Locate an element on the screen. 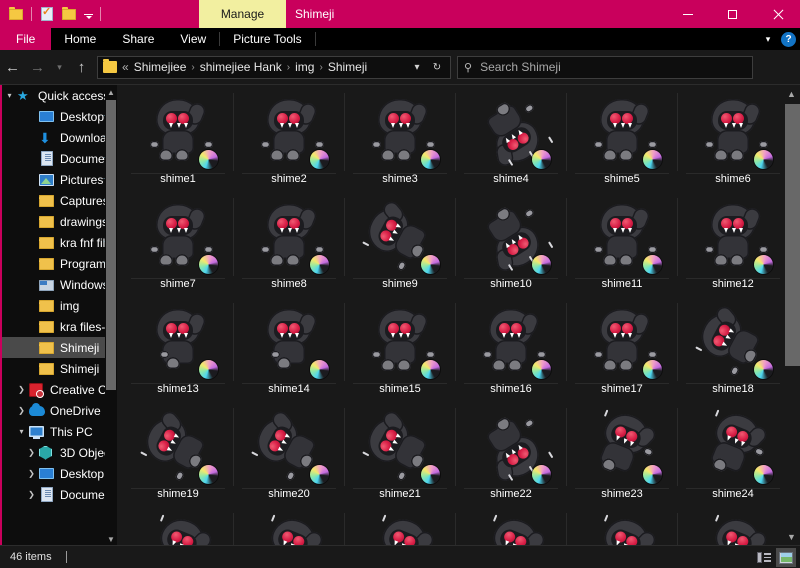  sidebar-item-pictures: Pictures📌 is located at coordinates (59, 179).